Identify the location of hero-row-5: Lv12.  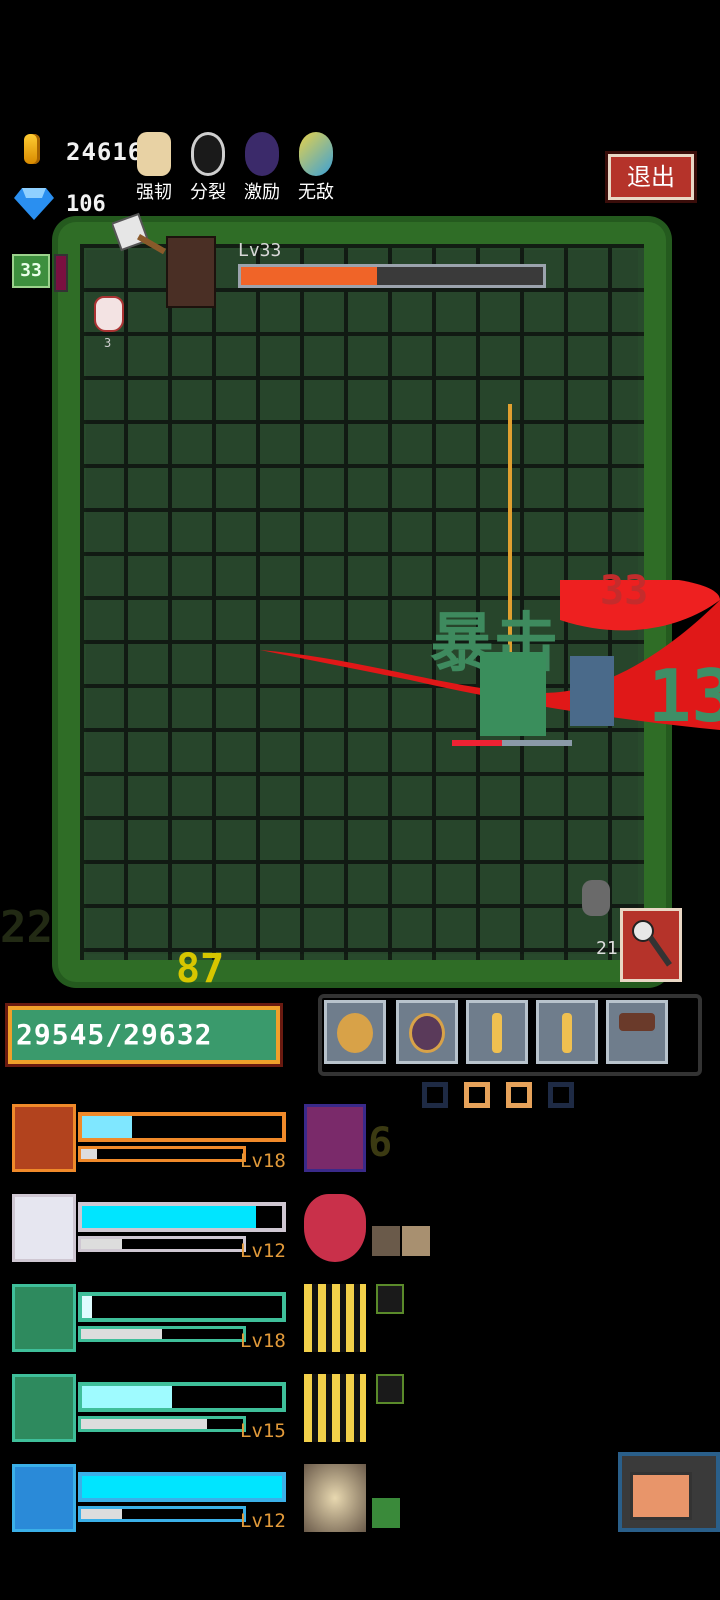
(149, 1501).